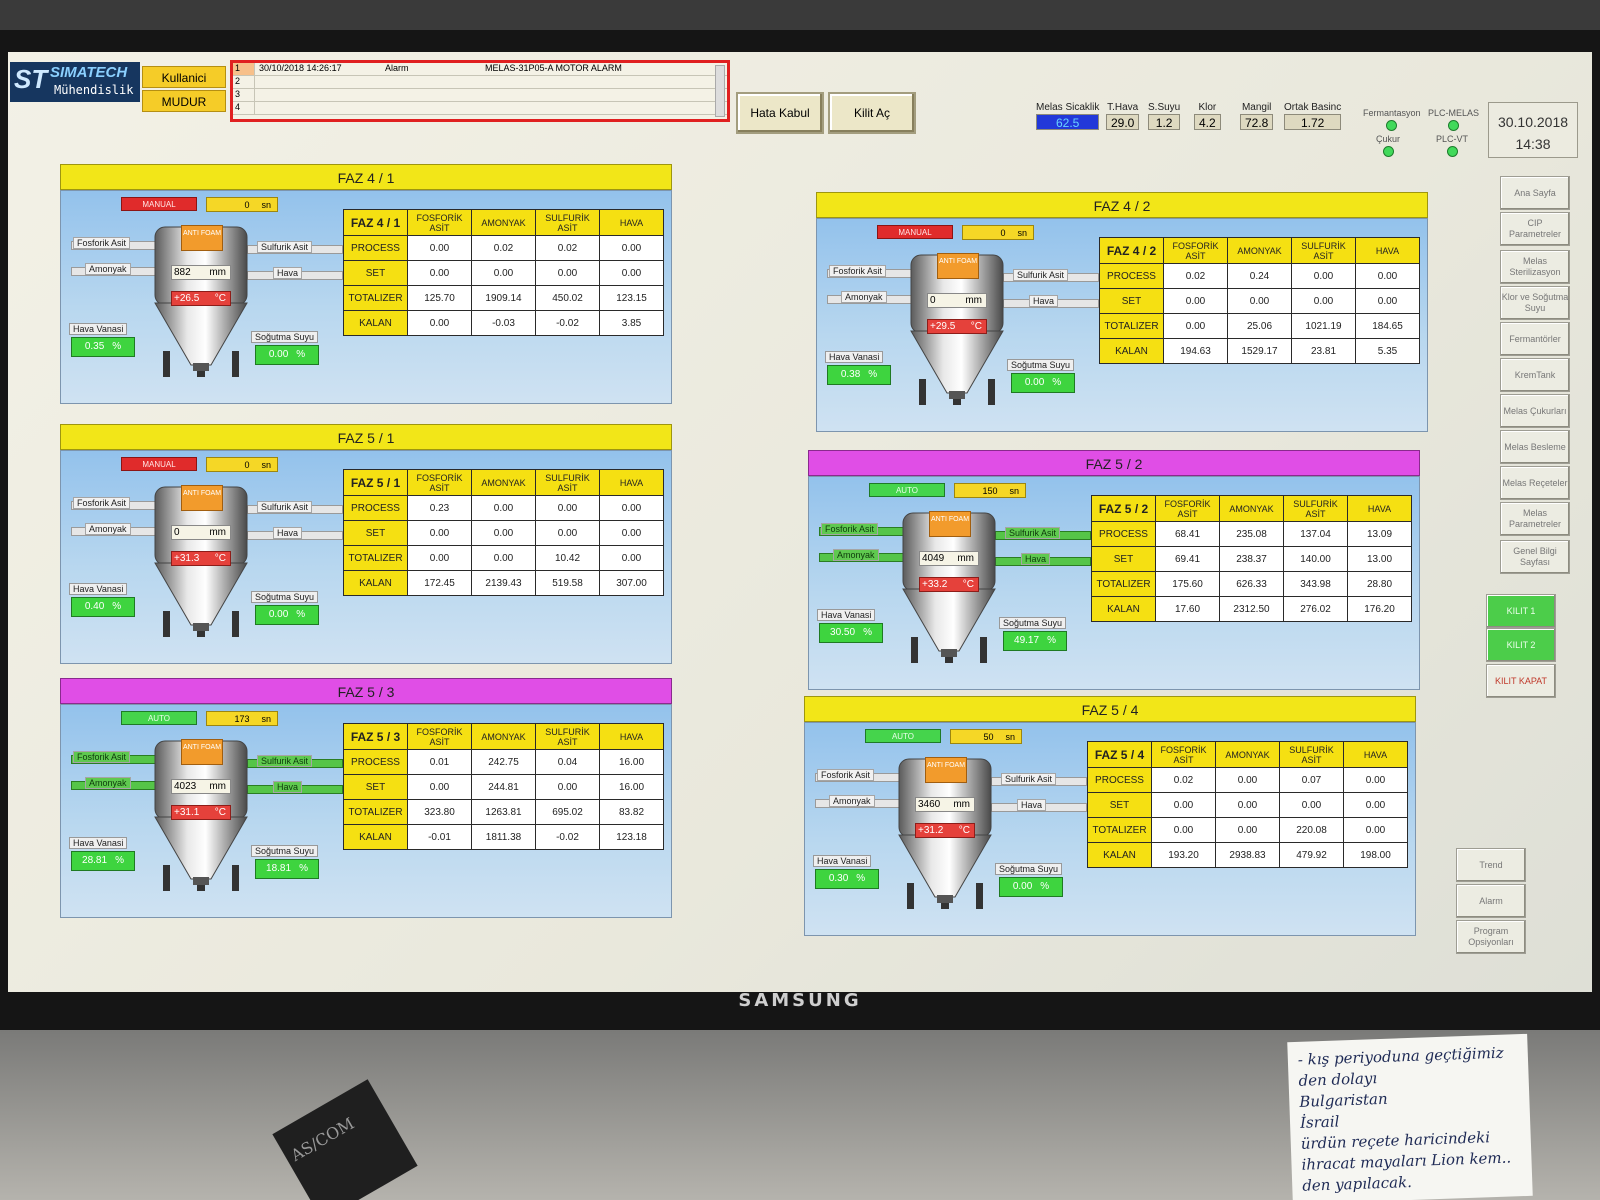  I want to click on pipe-label: Fosforik Asit, so click(102, 243).